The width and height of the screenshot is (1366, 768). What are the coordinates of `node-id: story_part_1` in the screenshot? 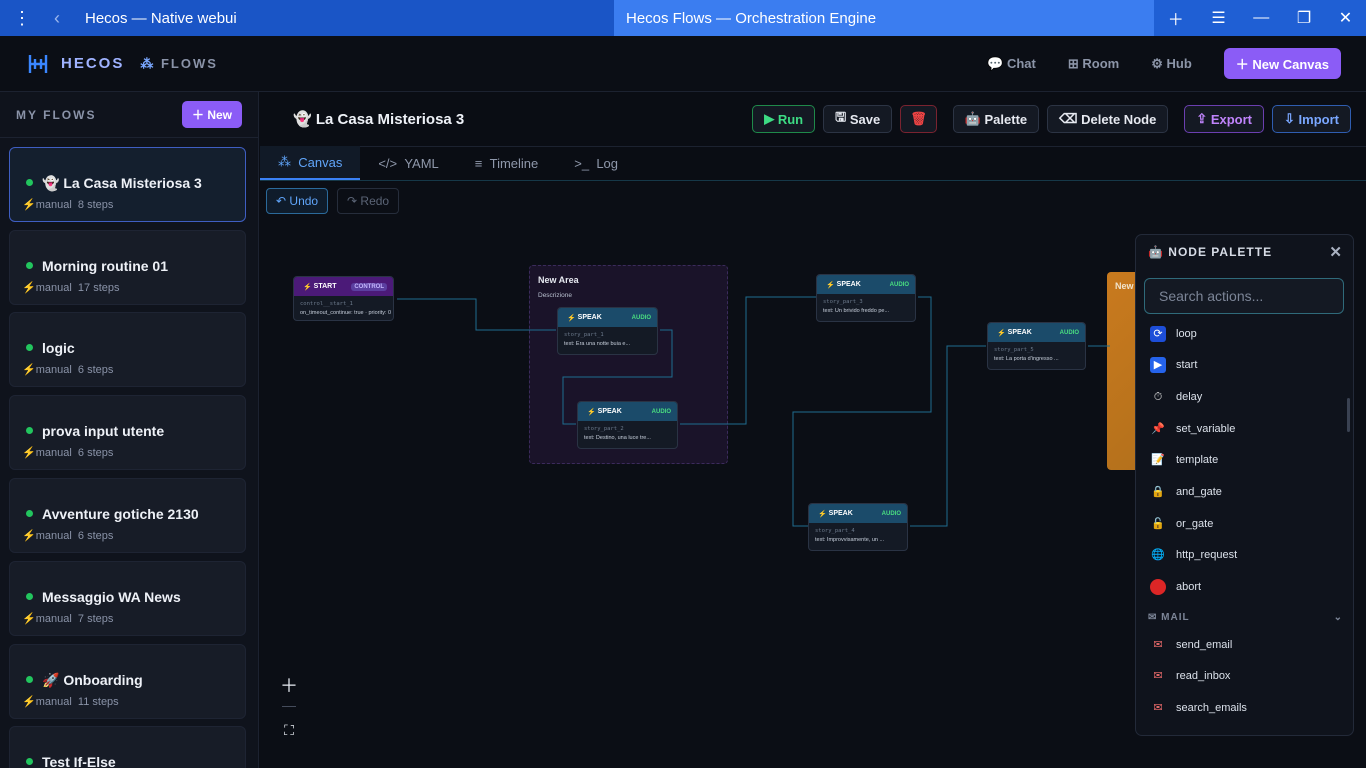 It's located at (584, 335).